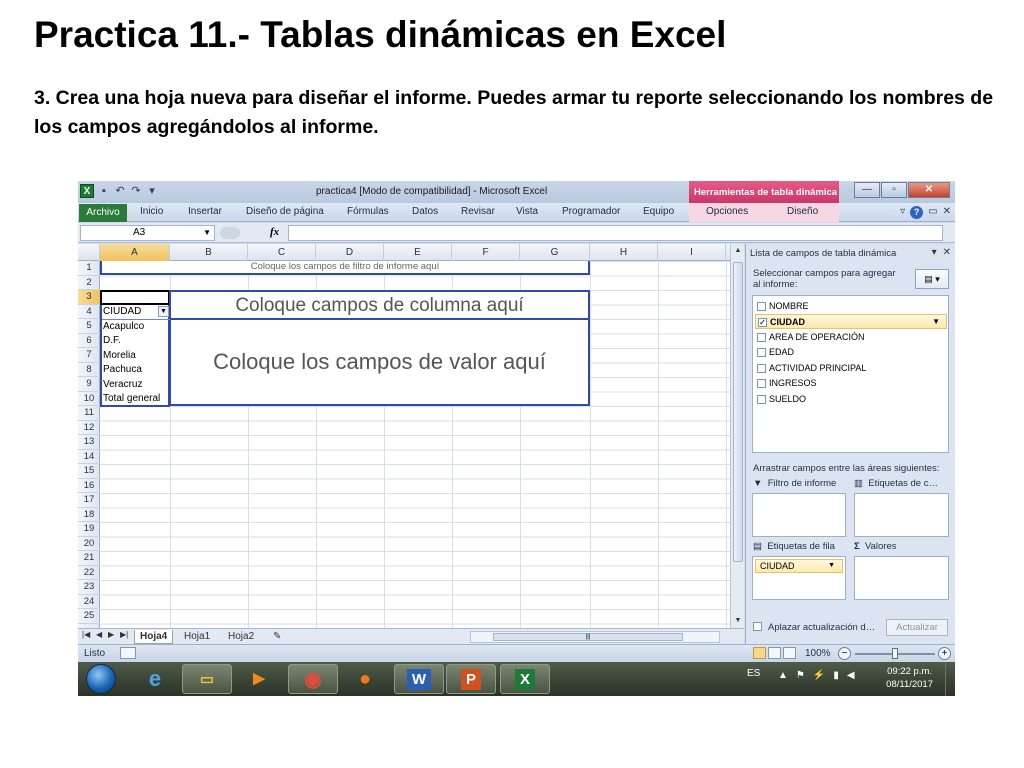 Image resolution: width=1024 pixels, height=768 pixels. I want to click on column-header-h: H, so click(624, 252).